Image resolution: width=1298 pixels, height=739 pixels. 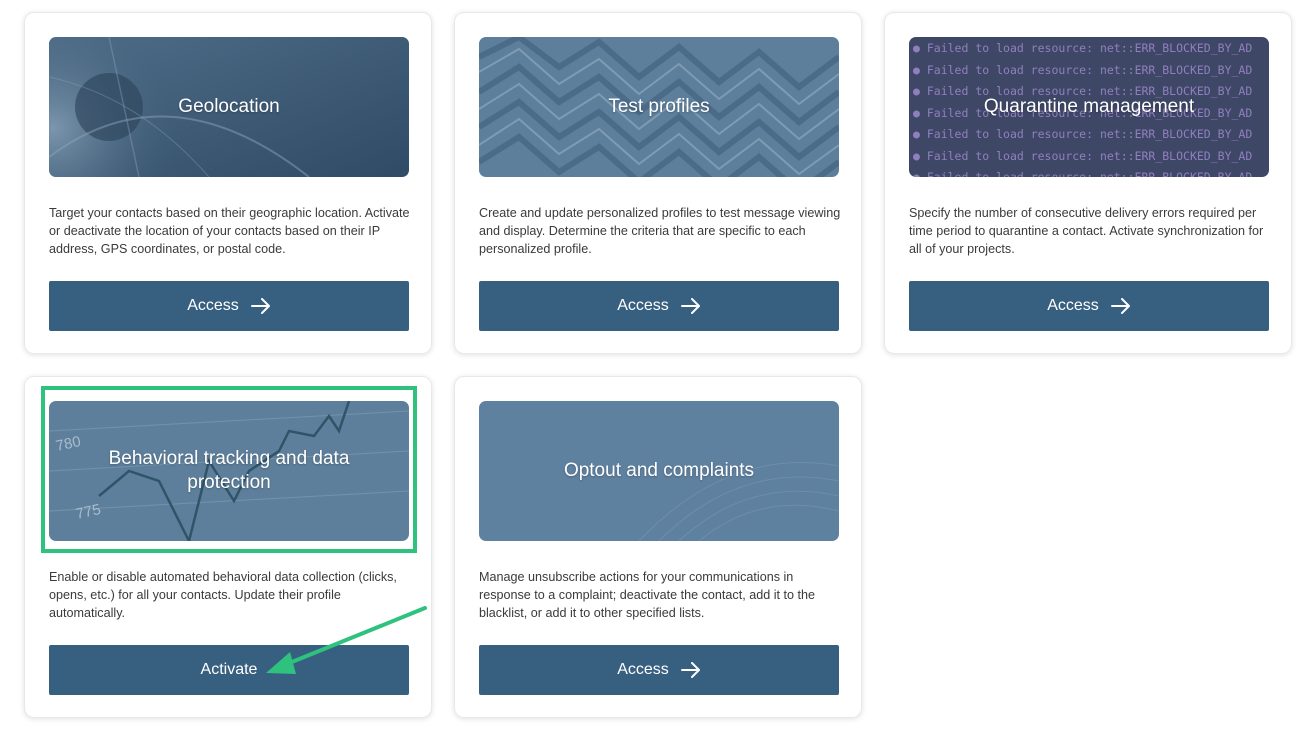 I want to click on card-title: Optout and complaints, so click(x=659, y=470).